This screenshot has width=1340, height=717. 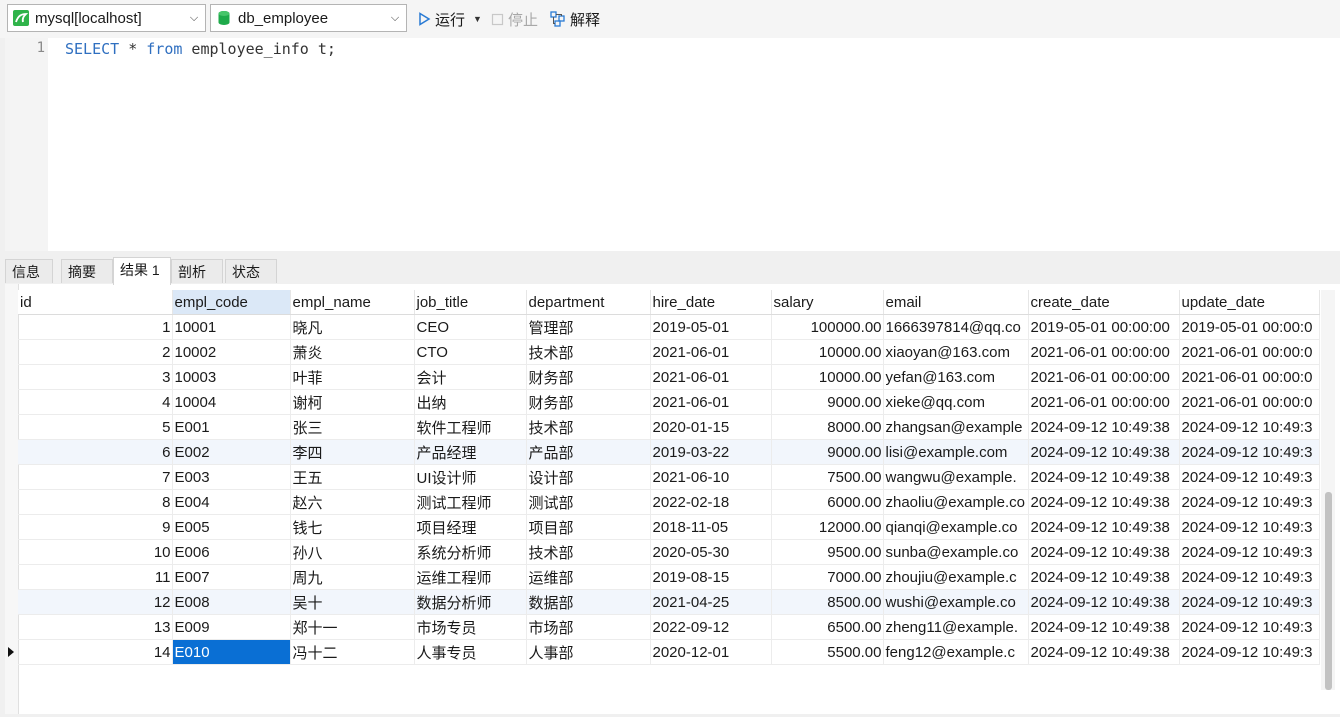 I want to click on cell-email: wushi@example.co, so click(x=956, y=602).